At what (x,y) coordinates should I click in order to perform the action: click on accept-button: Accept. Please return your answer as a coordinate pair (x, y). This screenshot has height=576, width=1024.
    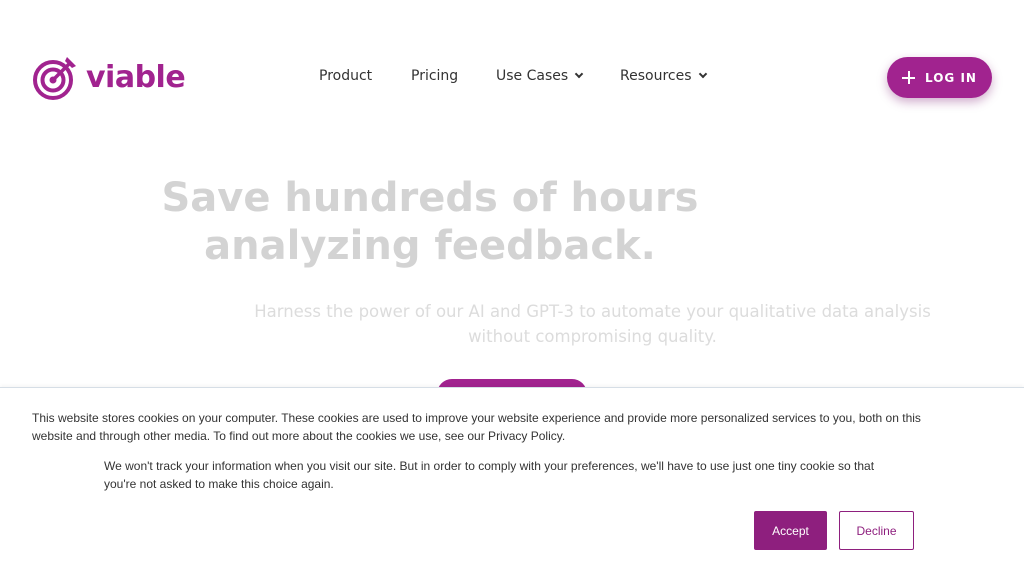
    Looking at the image, I should click on (790, 530).